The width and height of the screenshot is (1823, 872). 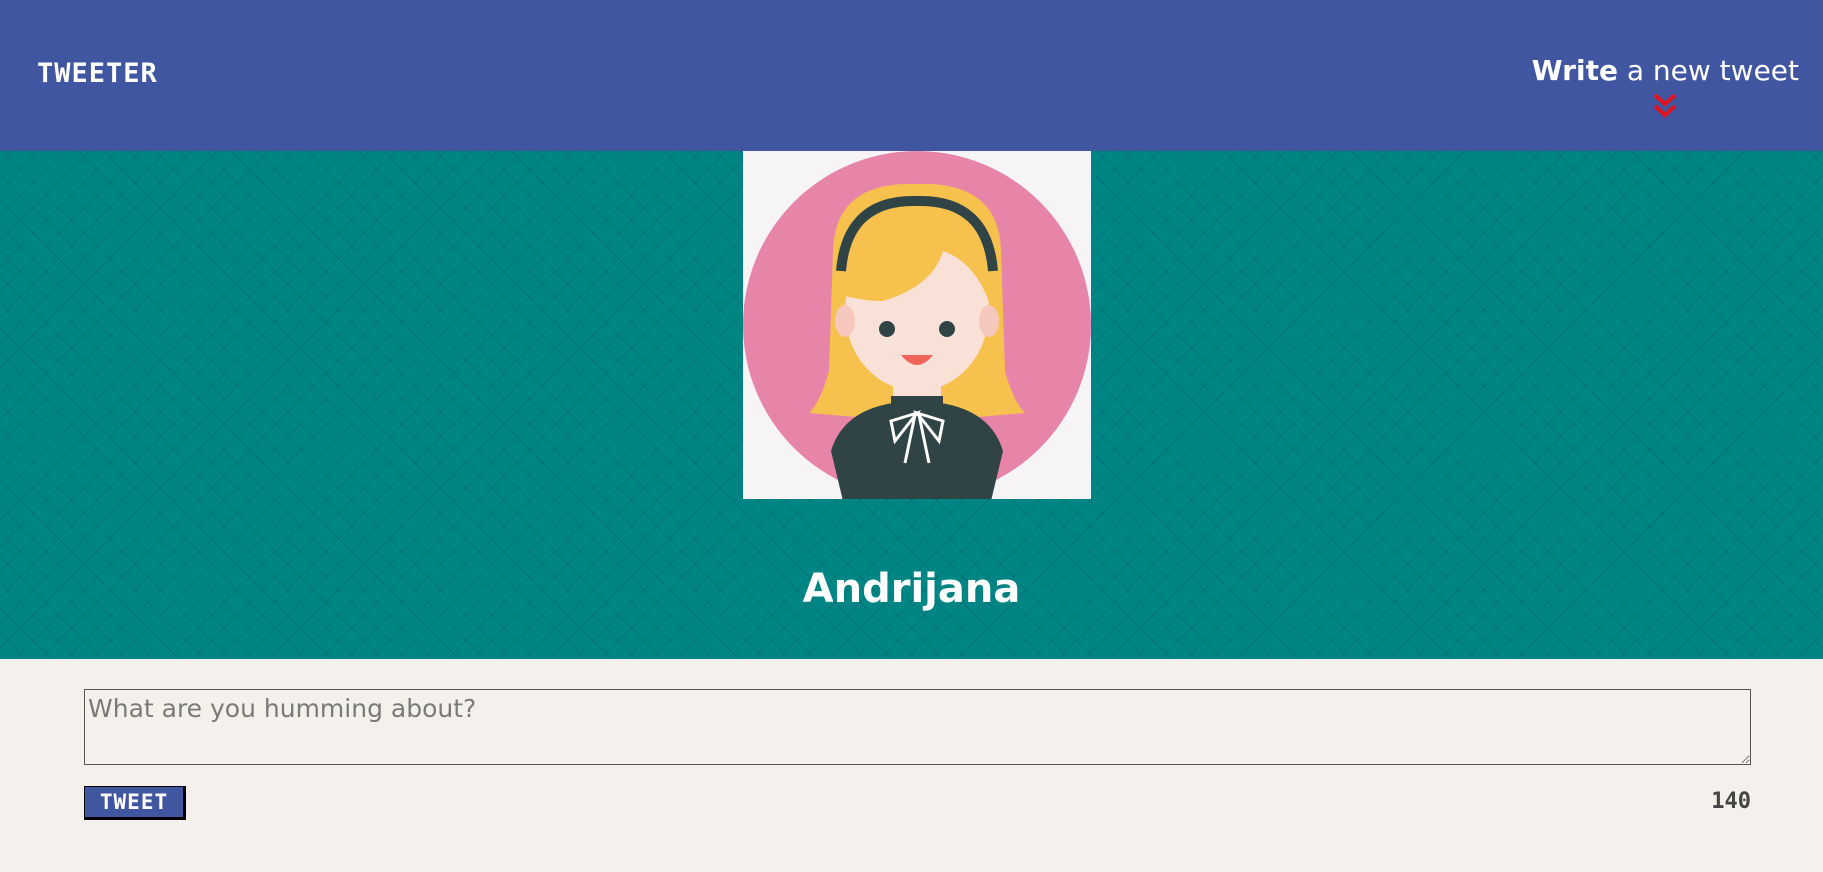 What do you see at coordinates (1574, 70) in the screenshot?
I see `write-label-bold: Write` at bounding box center [1574, 70].